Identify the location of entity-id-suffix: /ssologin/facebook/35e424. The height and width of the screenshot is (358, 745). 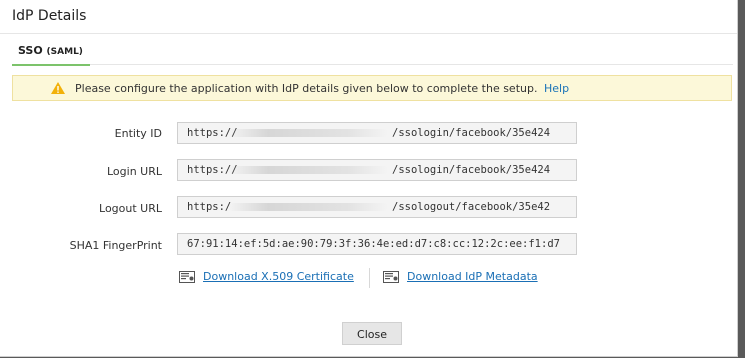
(471, 133).